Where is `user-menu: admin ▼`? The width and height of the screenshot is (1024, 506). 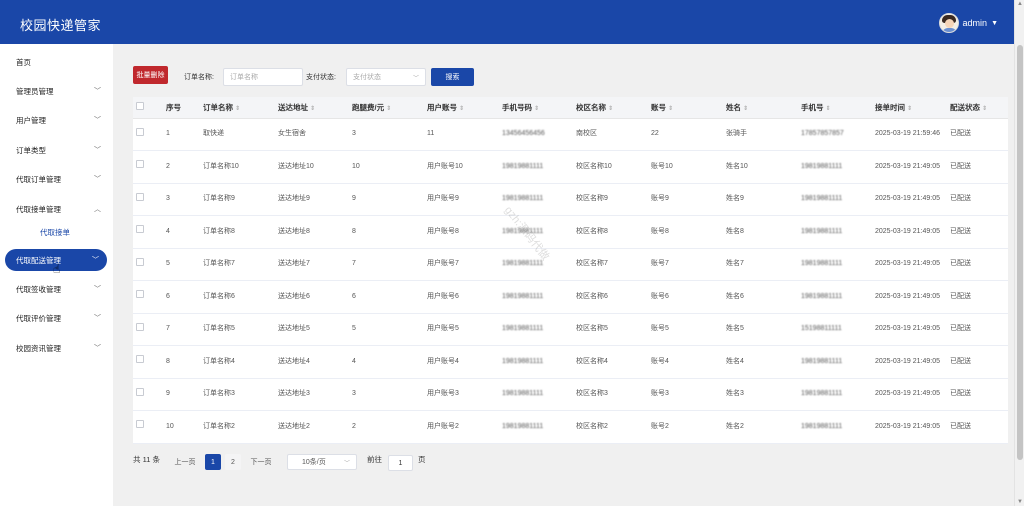
user-menu: admin ▼ is located at coordinates (968, 23).